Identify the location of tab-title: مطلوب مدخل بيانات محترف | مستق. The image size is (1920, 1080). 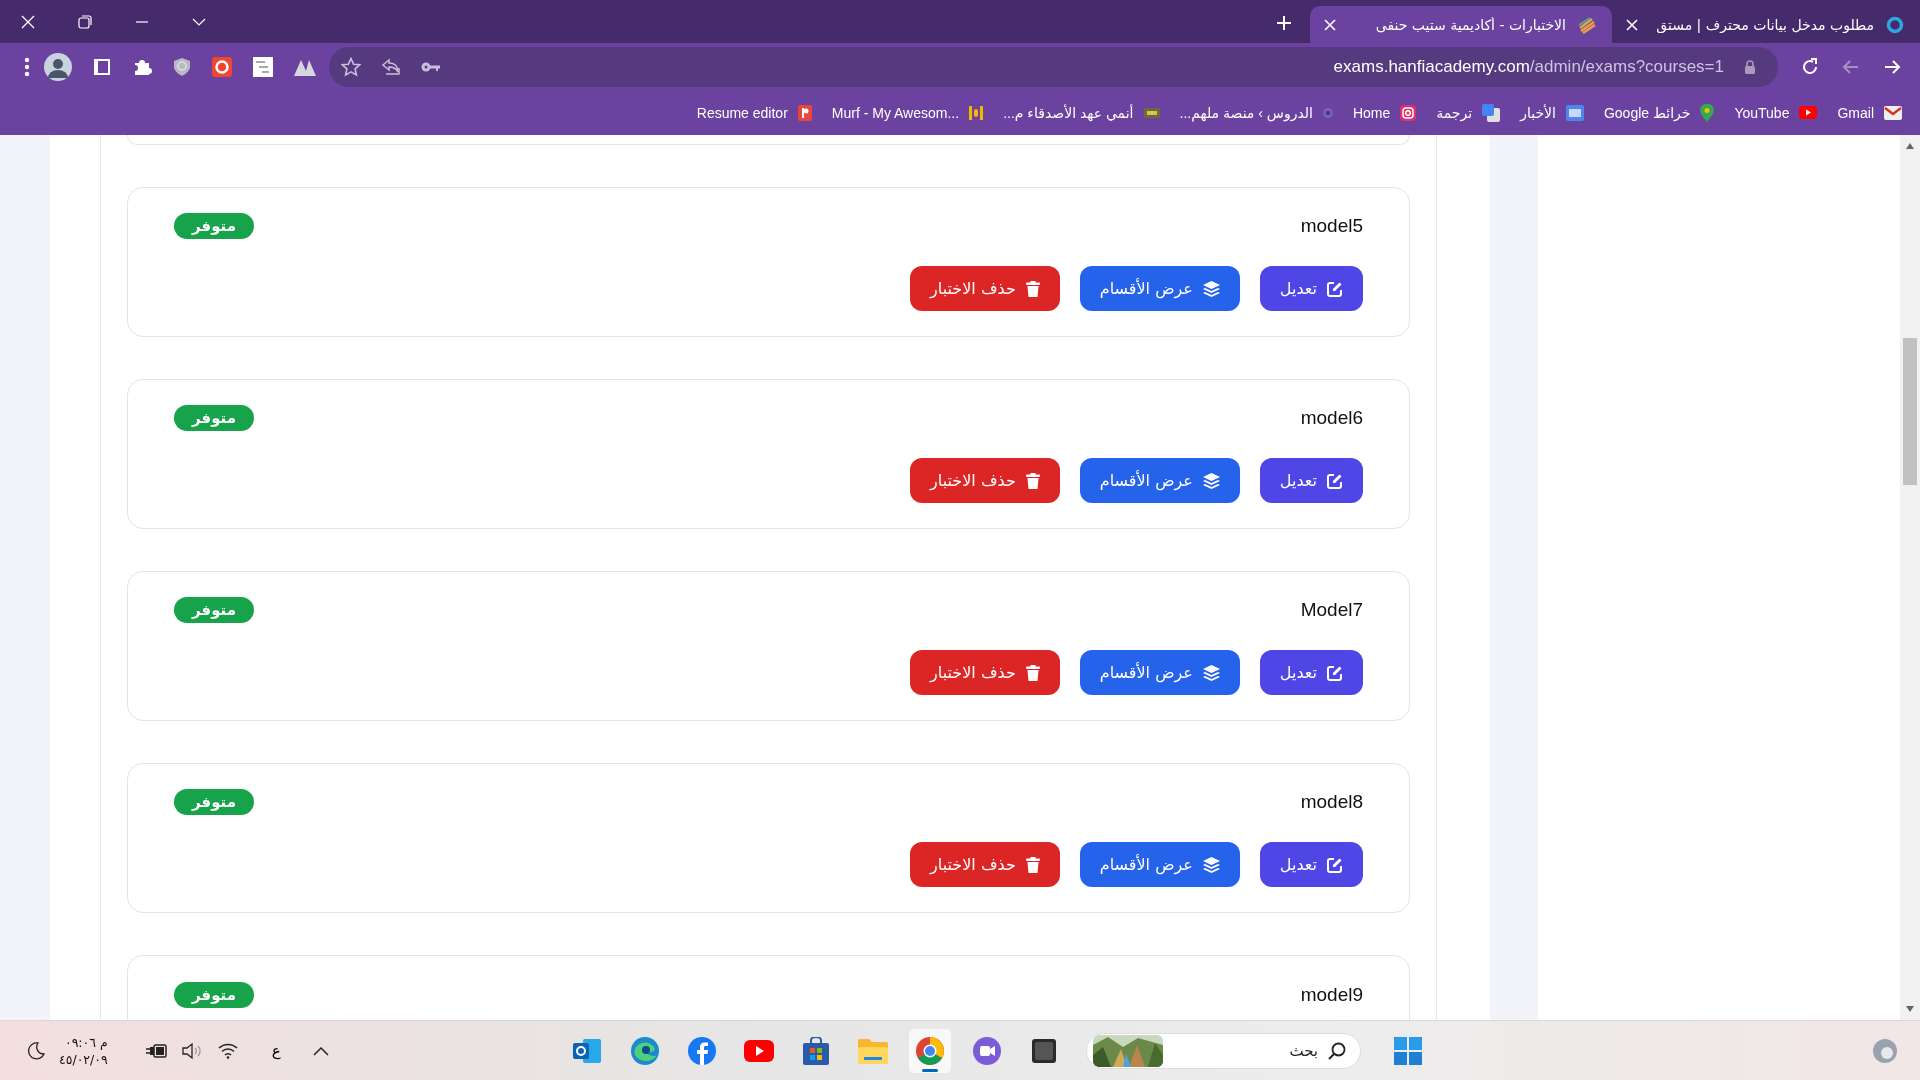
(1764, 24).